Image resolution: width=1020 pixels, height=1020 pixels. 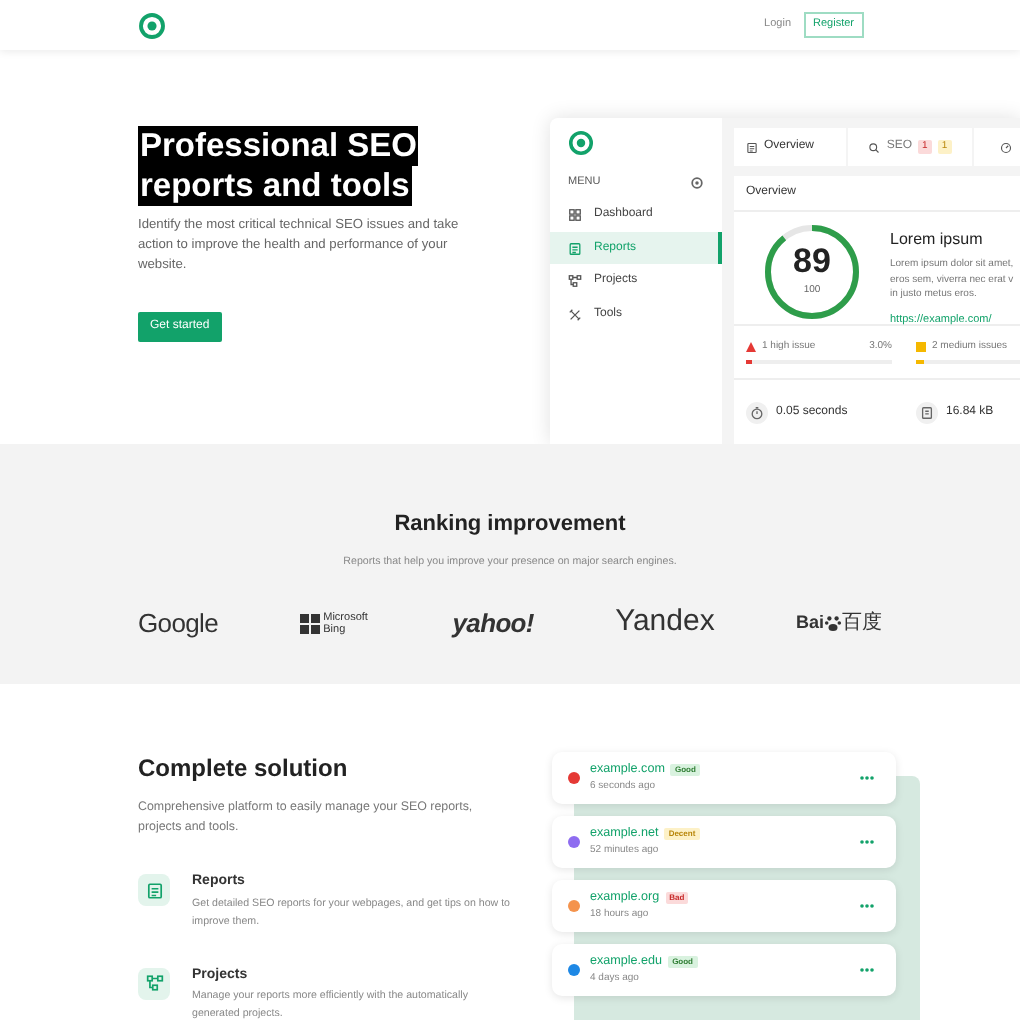 What do you see at coordinates (493, 623) in the screenshot?
I see `search-engine-logo: yahoo!` at bounding box center [493, 623].